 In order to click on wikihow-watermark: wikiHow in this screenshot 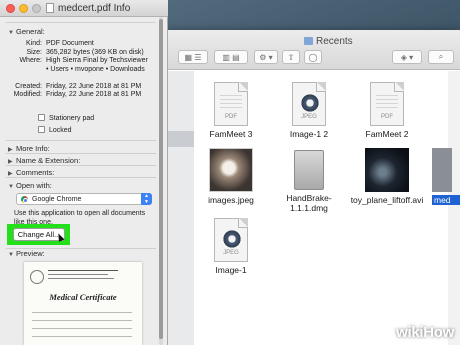, I will do `click(425, 332)`.